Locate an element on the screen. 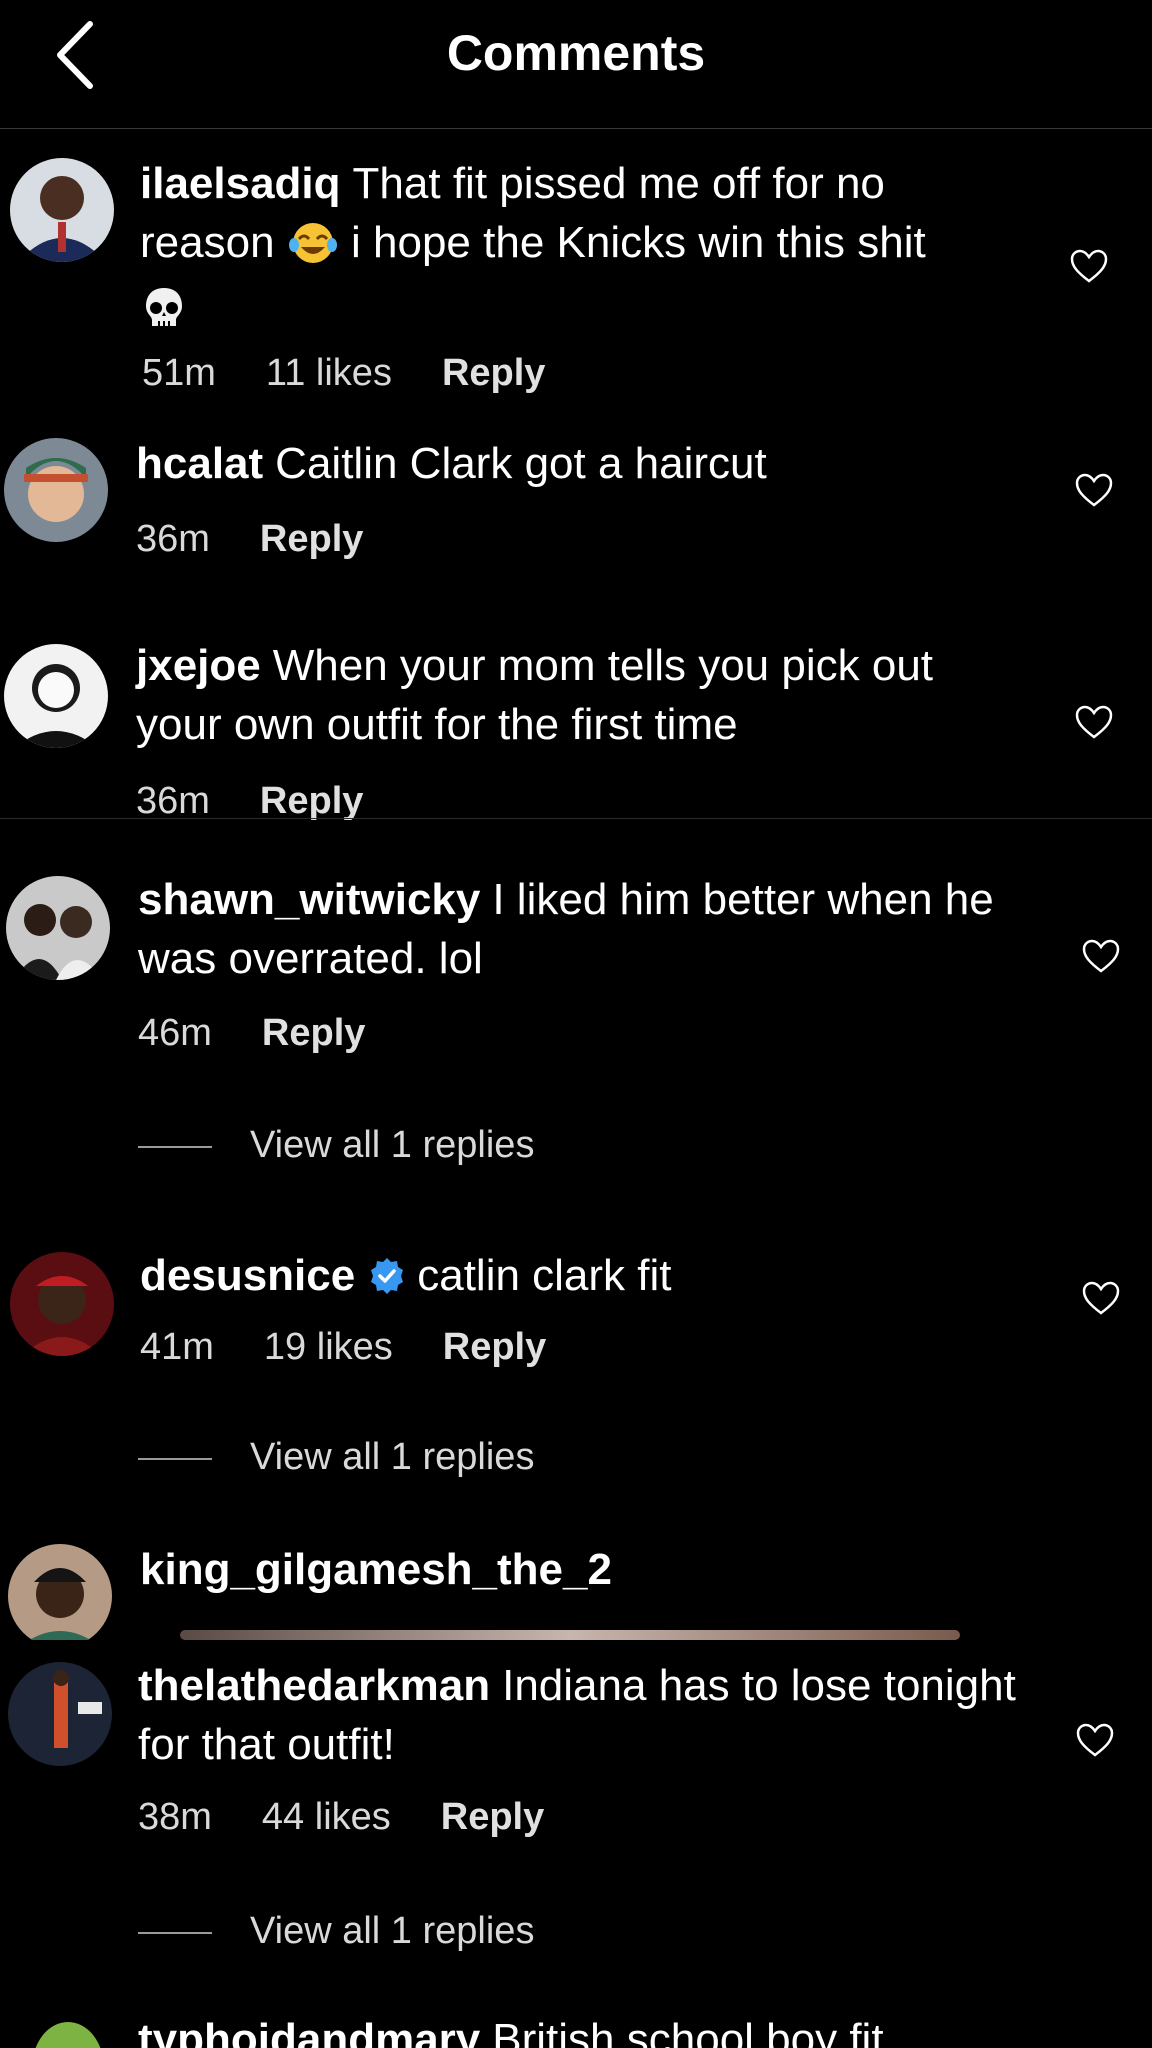 Image resolution: width=1152 pixels, height=2048 pixels. divider is located at coordinates (576, 818).